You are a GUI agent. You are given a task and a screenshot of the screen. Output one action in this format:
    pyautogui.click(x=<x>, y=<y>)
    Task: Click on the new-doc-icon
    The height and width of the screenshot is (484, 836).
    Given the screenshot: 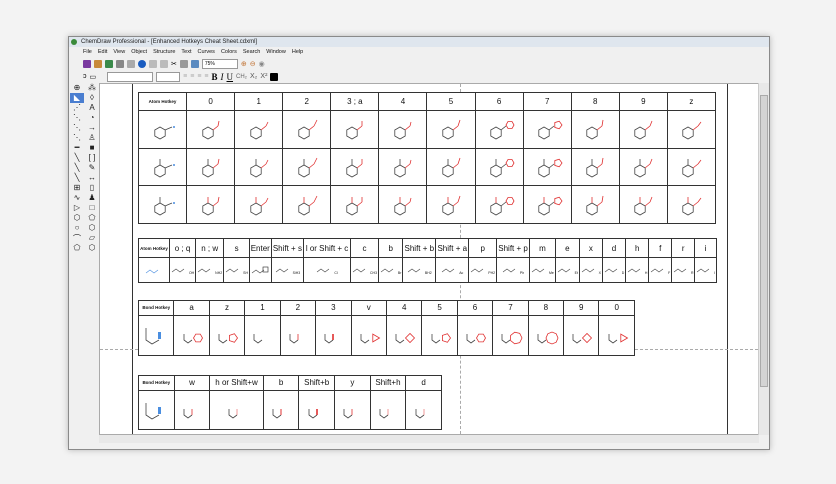 What is the action you would take?
    pyautogui.click(x=87, y=63)
    